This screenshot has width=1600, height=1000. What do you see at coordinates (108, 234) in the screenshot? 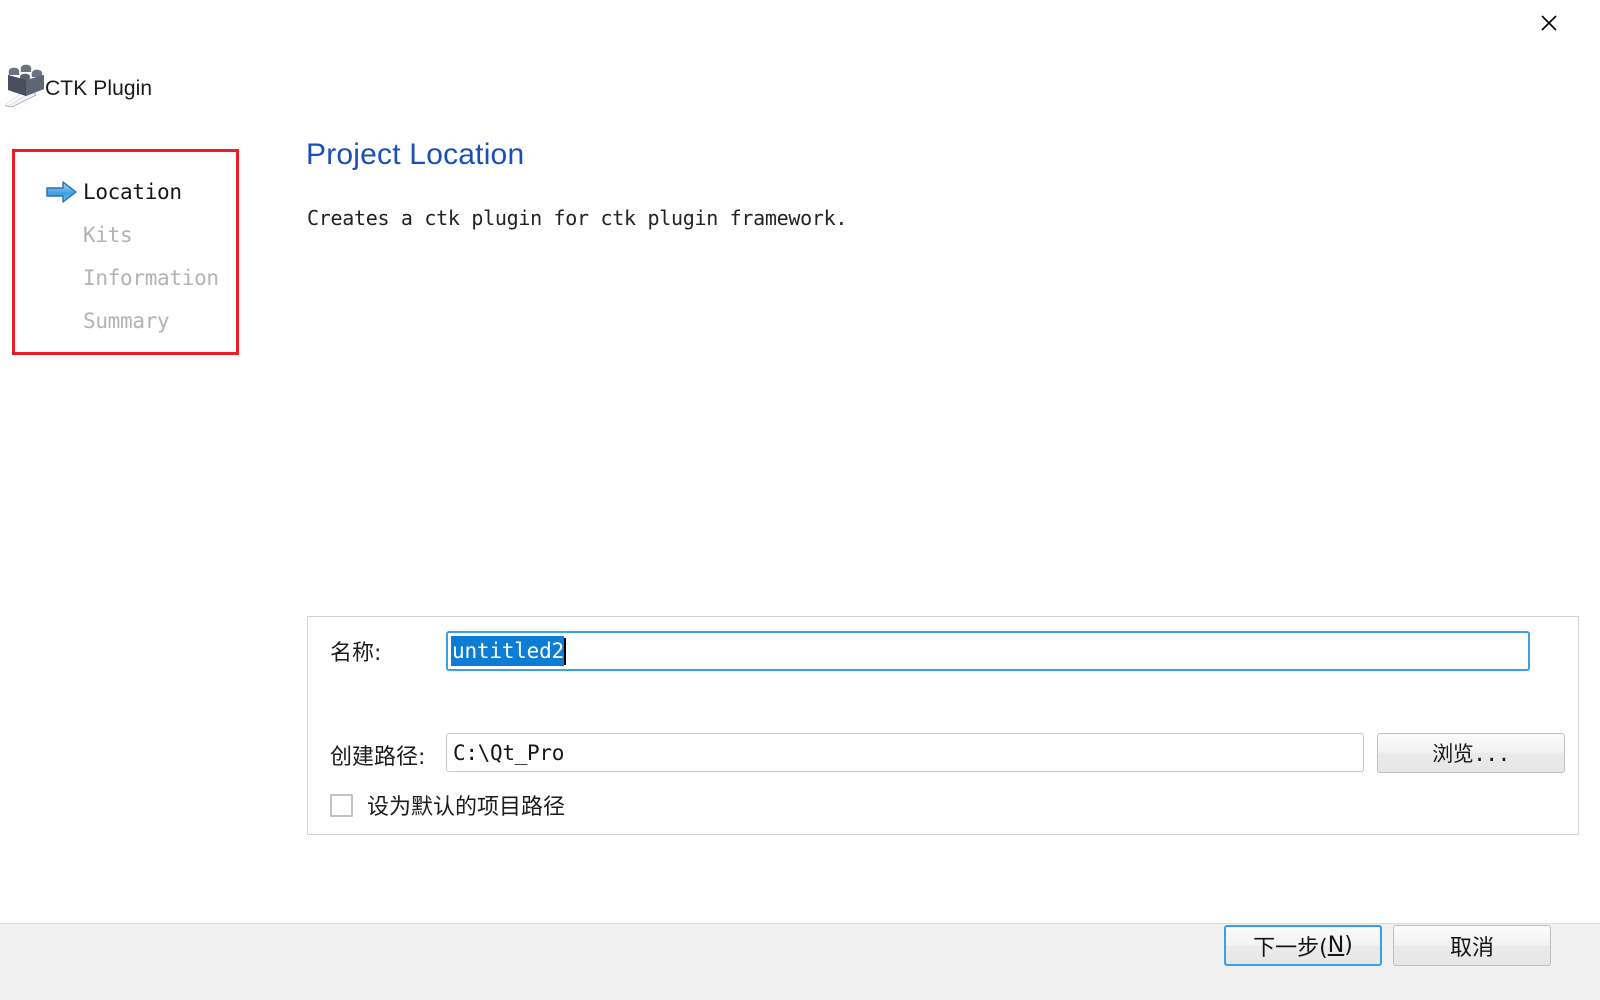
I see `sidebar-item-label: Kits` at bounding box center [108, 234].